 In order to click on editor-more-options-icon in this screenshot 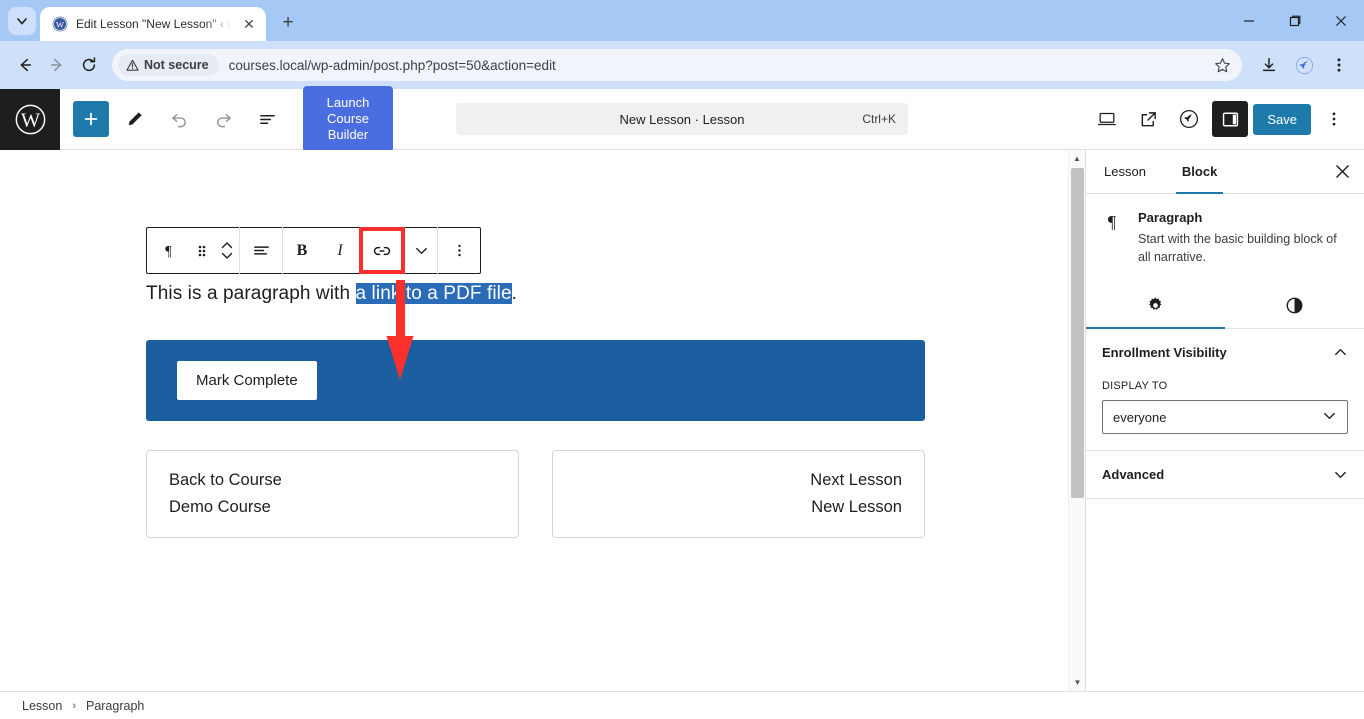, I will do `click(1334, 119)`.